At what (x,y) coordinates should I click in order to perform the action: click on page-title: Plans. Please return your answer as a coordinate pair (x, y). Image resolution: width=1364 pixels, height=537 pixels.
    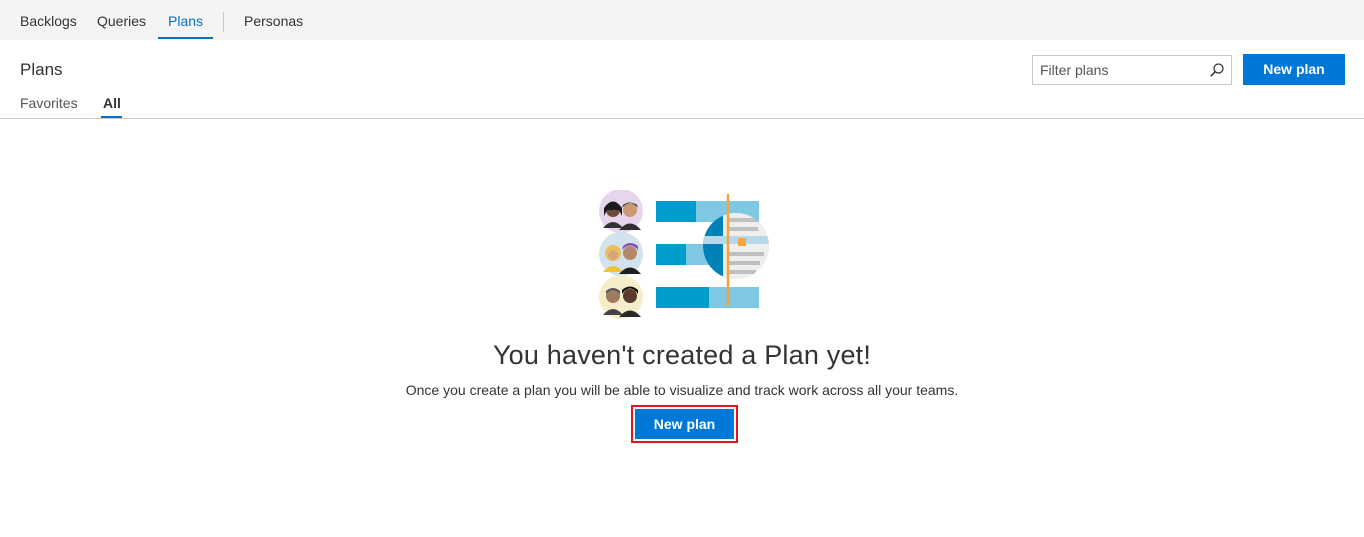
    Looking at the image, I should click on (41, 69).